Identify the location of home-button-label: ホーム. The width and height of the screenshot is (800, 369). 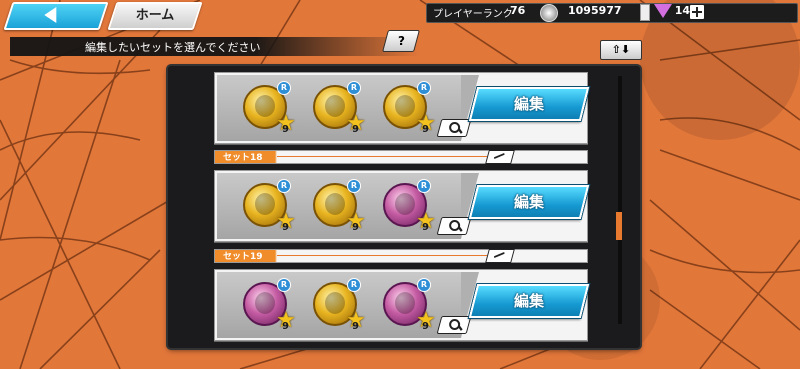
(155, 15).